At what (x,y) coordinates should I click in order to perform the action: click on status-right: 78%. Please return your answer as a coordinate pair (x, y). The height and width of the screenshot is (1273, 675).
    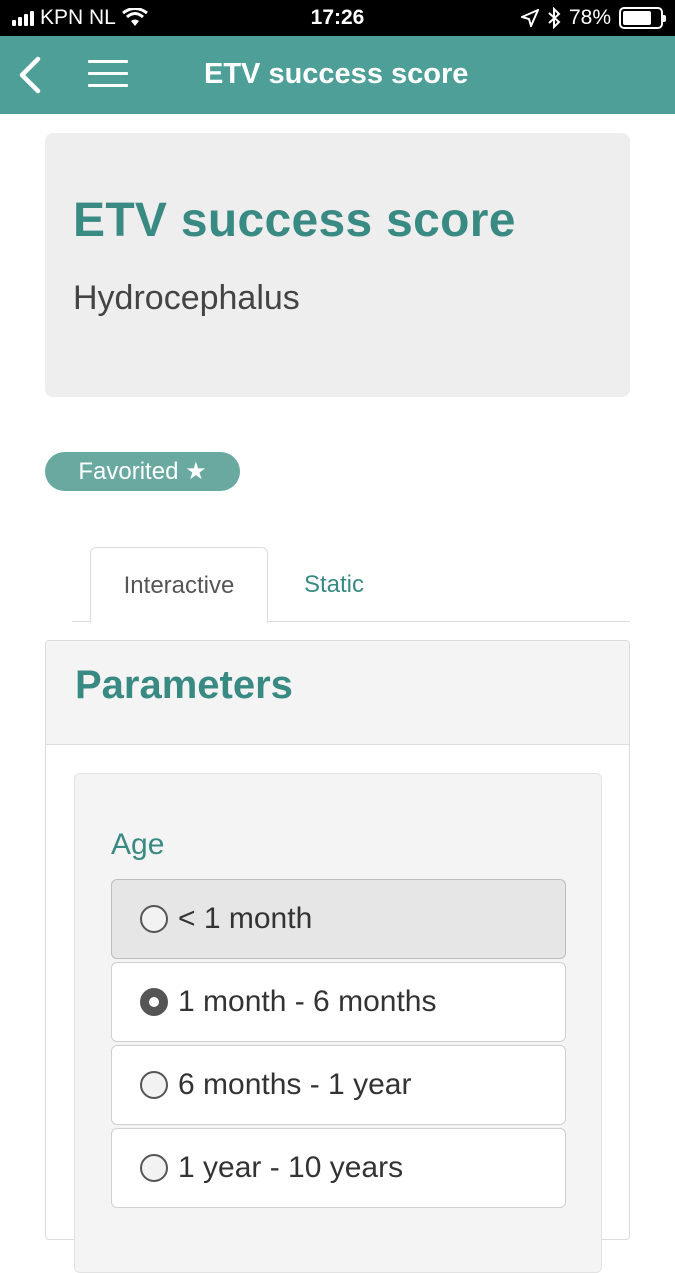
    Looking at the image, I should click on (593, 18).